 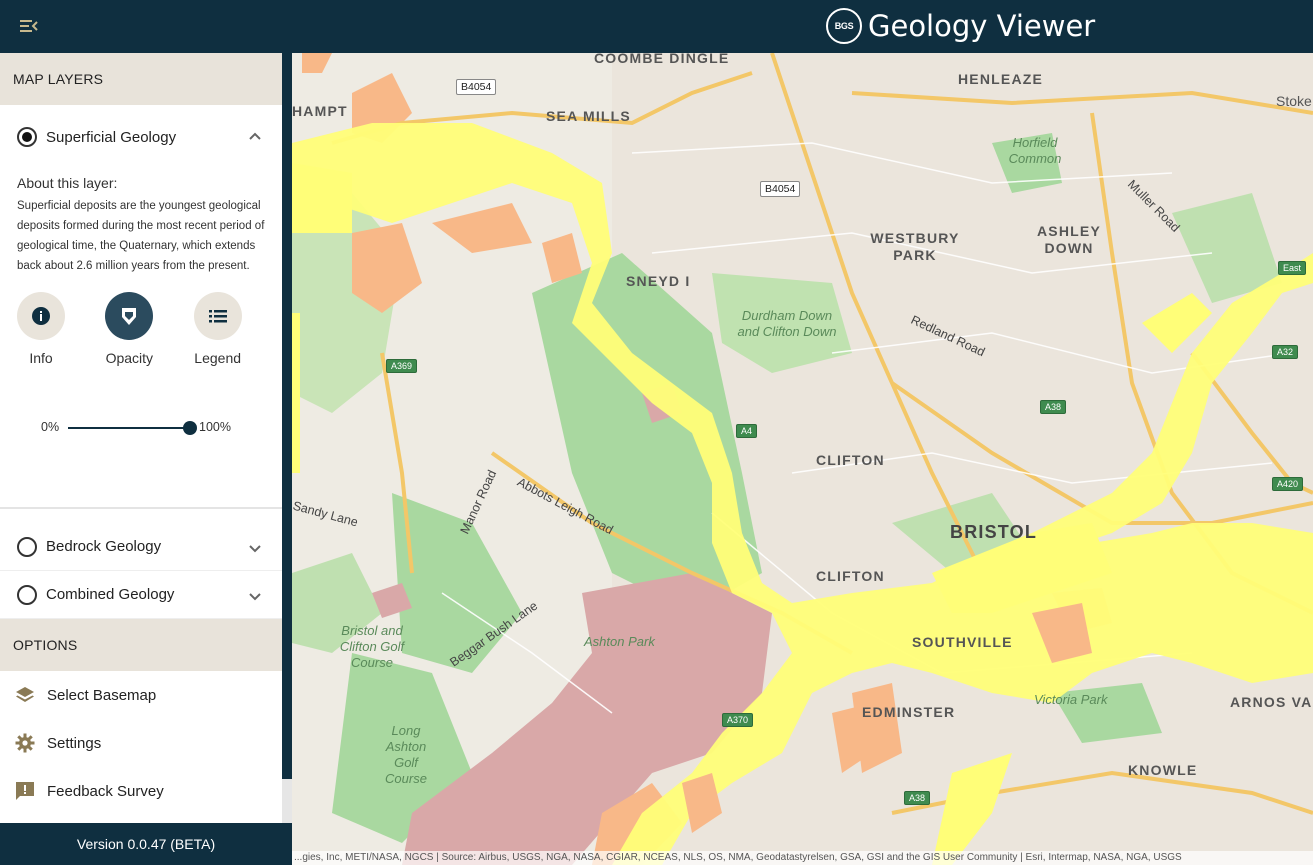 What do you see at coordinates (747, 431) in the screenshot?
I see `road-shield-a4: A4` at bounding box center [747, 431].